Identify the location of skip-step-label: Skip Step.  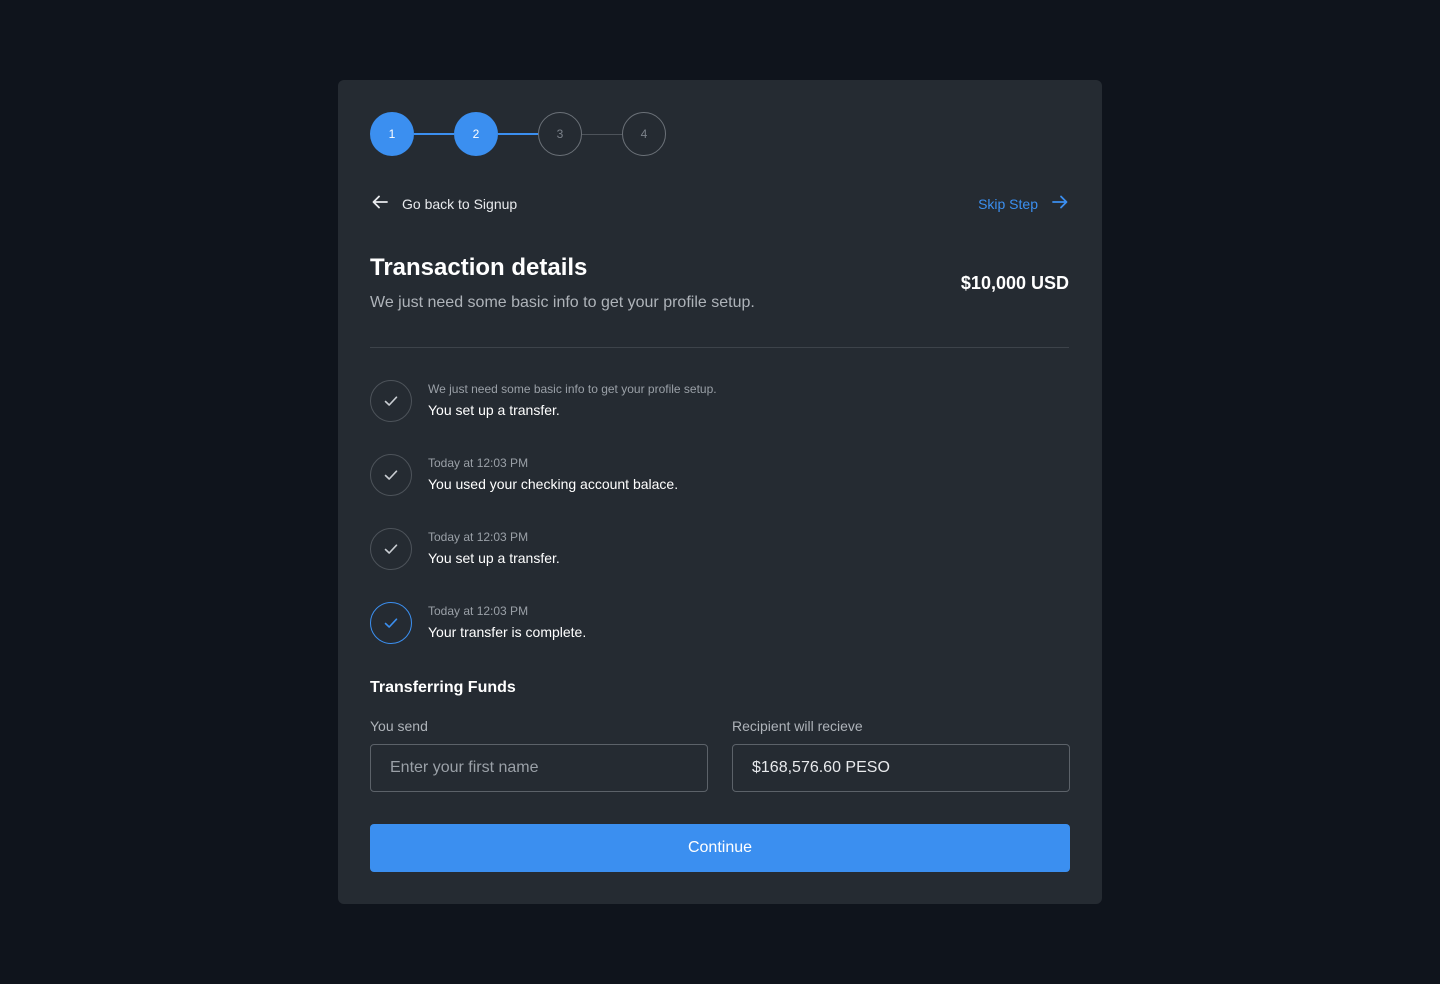
(1008, 204).